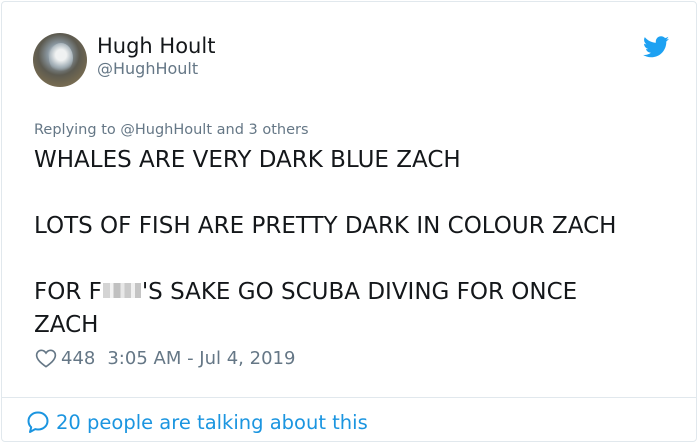  I want to click on tweet-line: FOR F 'S SAKE GO SCUBA DIVING FOR ONCE, so click(354, 292).